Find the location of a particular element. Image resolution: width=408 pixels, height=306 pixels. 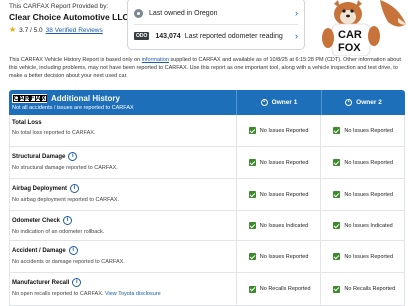

odometer-icon: ODO is located at coordinates (142, 36).